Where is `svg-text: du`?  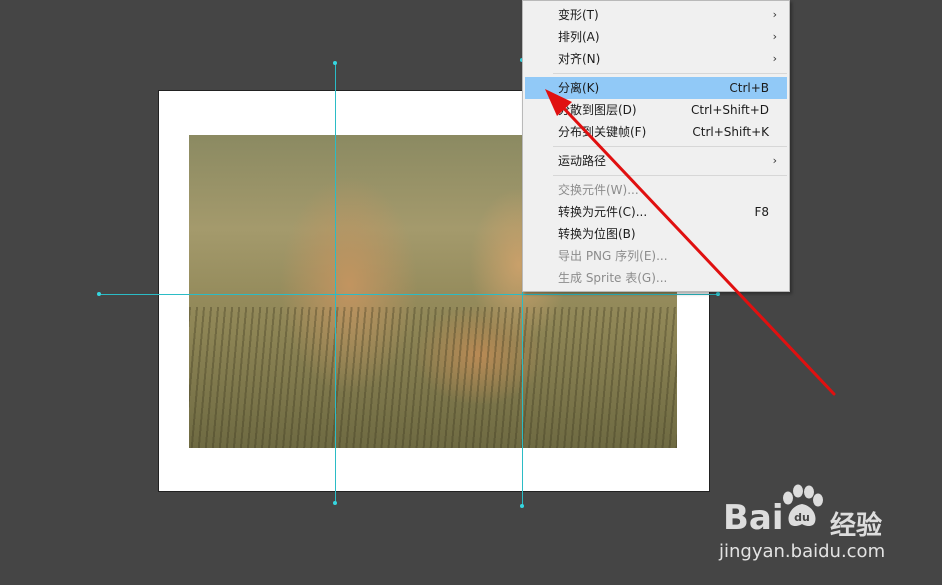 svg-text: du is located at coordinates (802, 517).